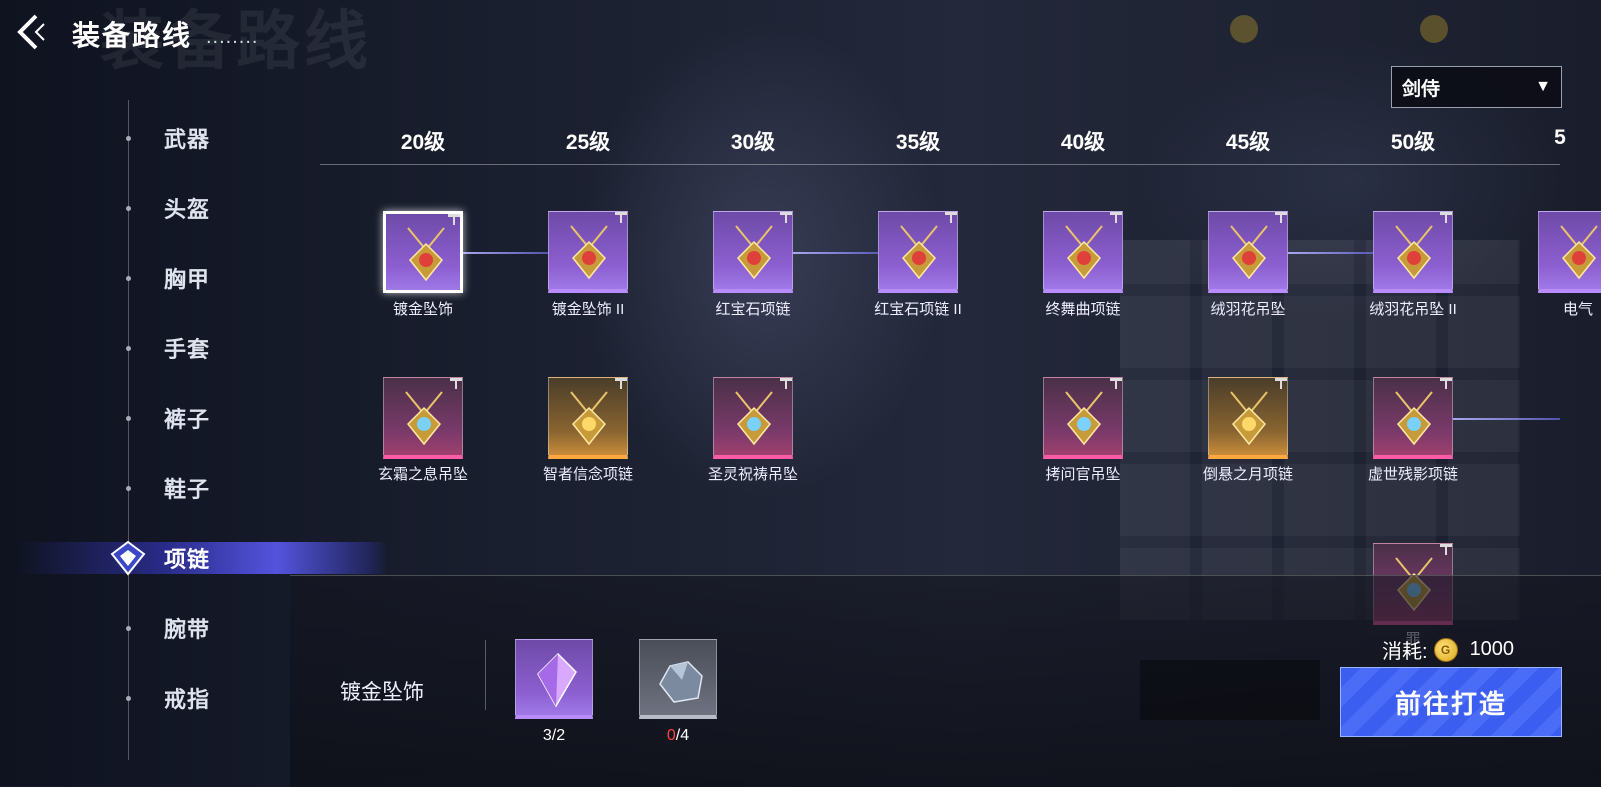 The image size is (1601, 787). What do you see at coordinates (557, 680) in the screenshot?
I see `purple-crystal-icon` at bounding box center [557, 680].